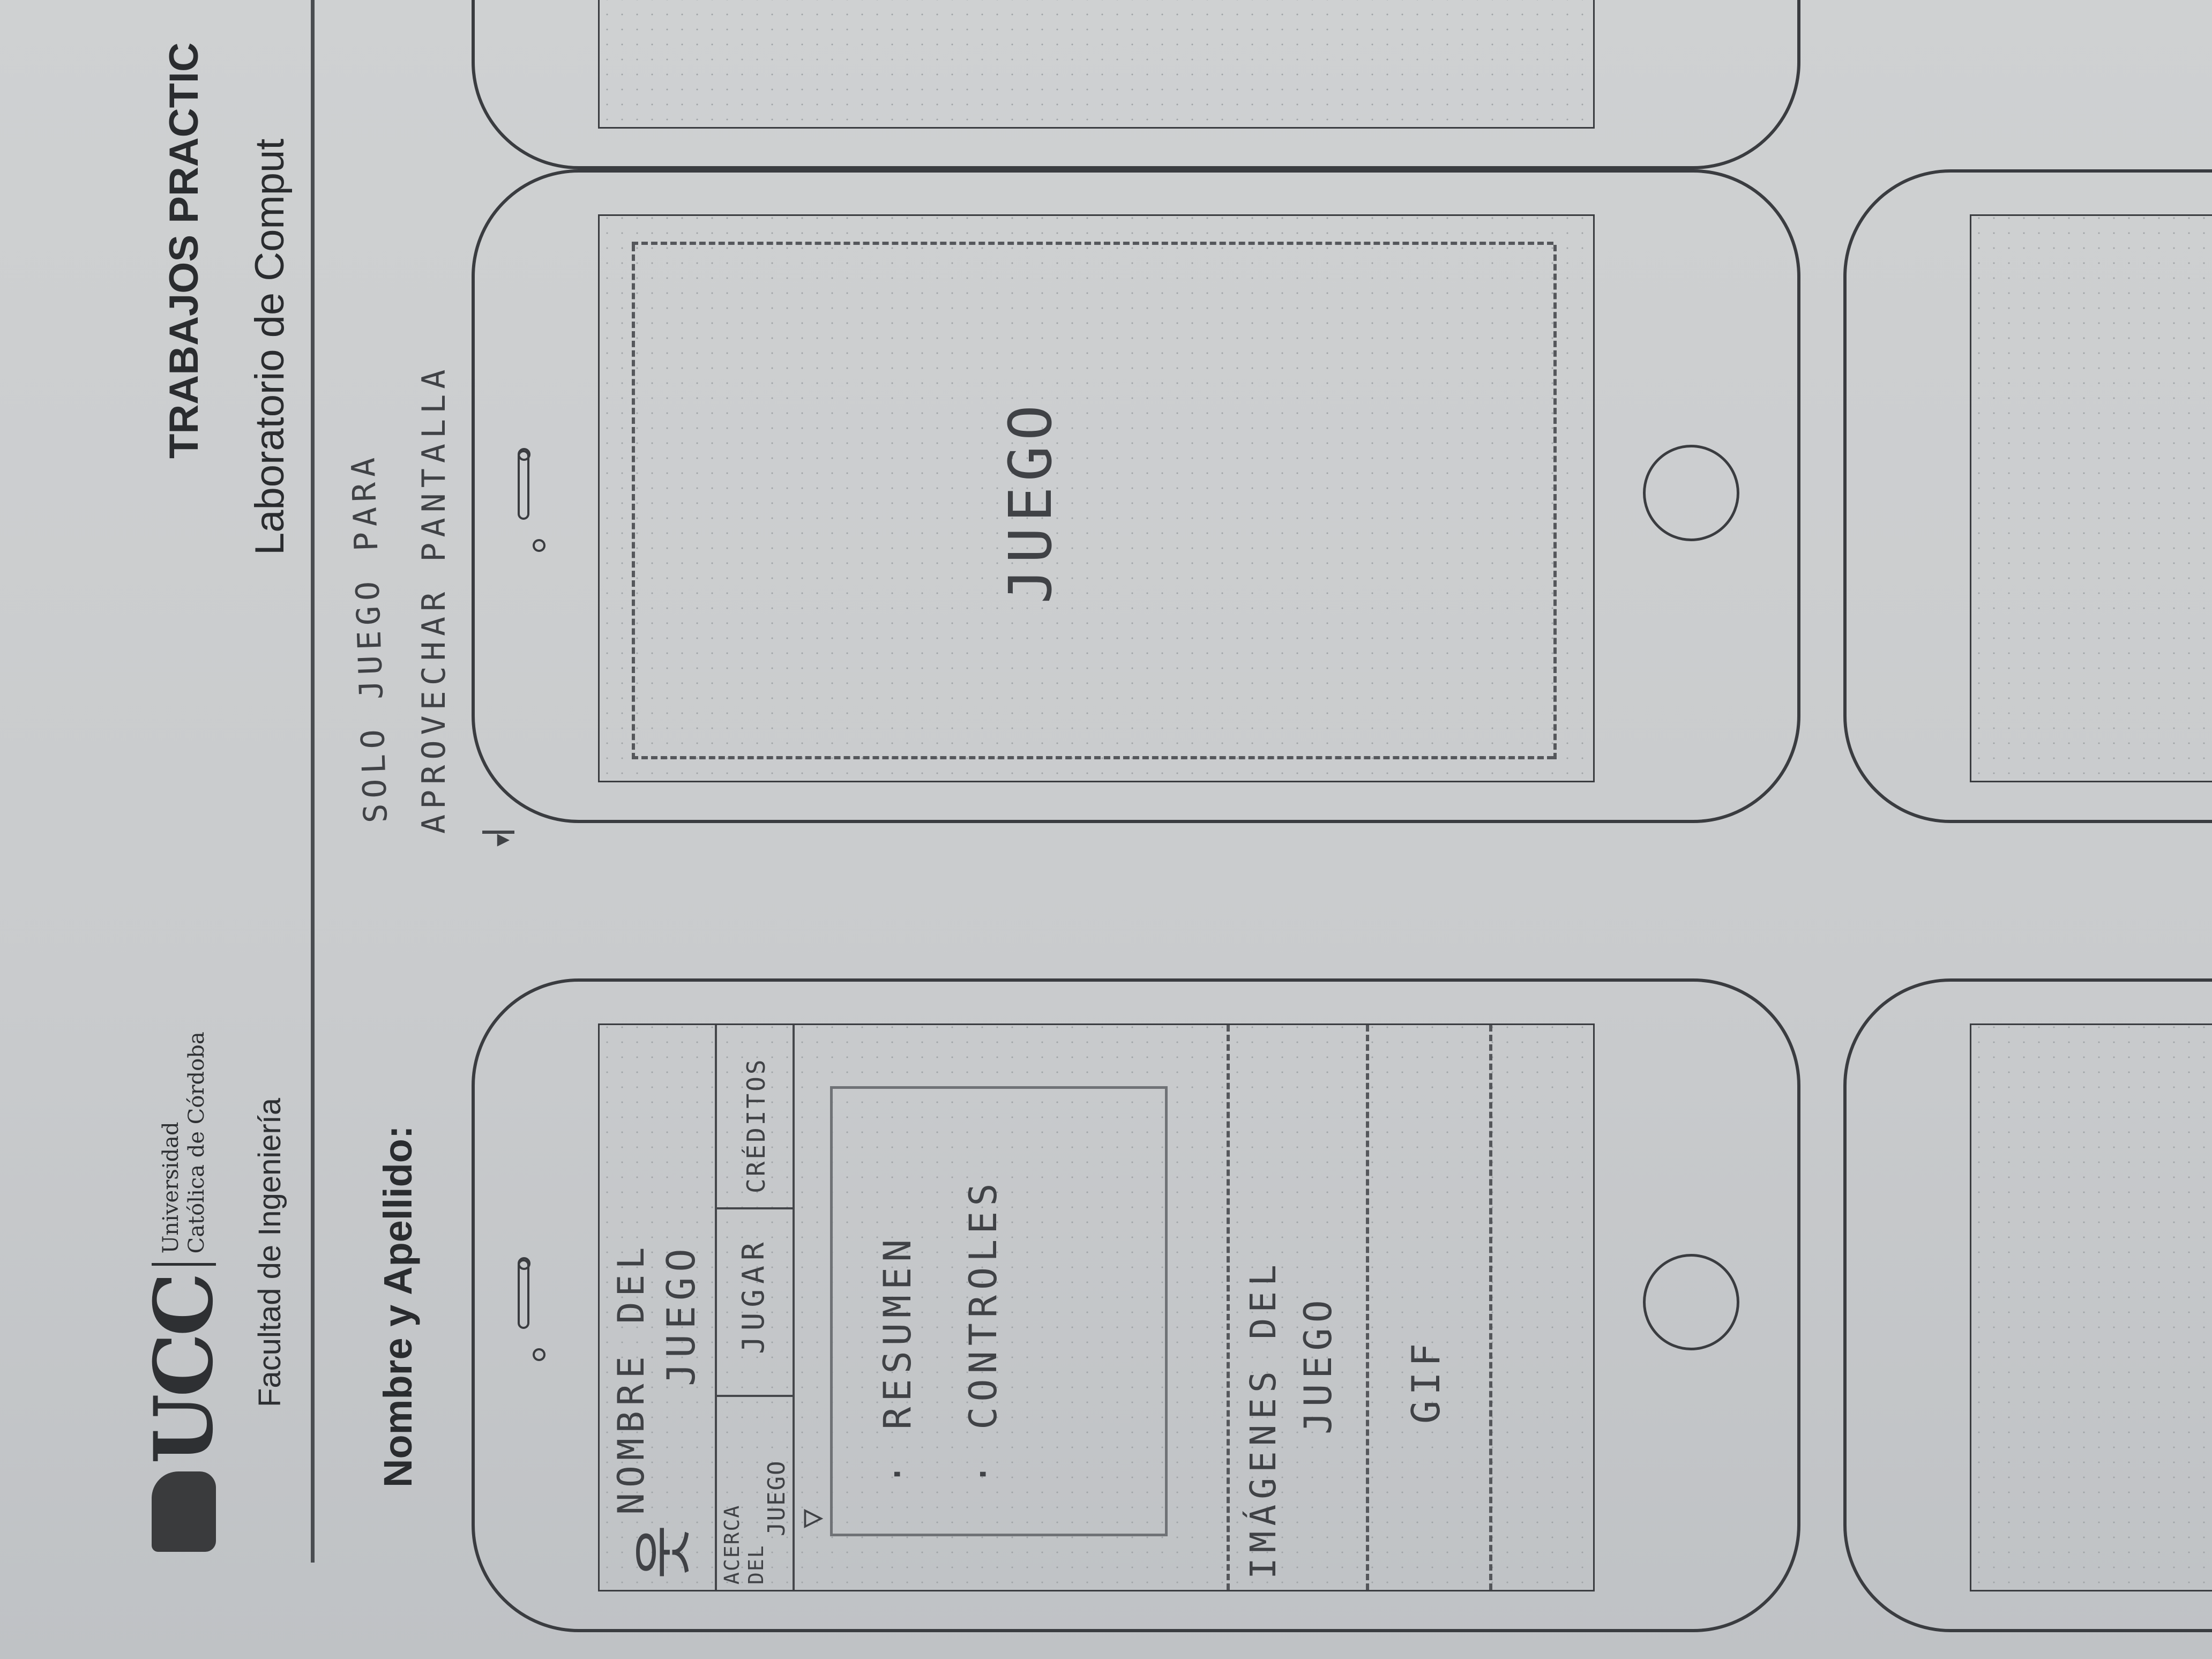  Describe the element at coordinates (1228, 1307) in the screenshot. I see `images-area-top` at that location.